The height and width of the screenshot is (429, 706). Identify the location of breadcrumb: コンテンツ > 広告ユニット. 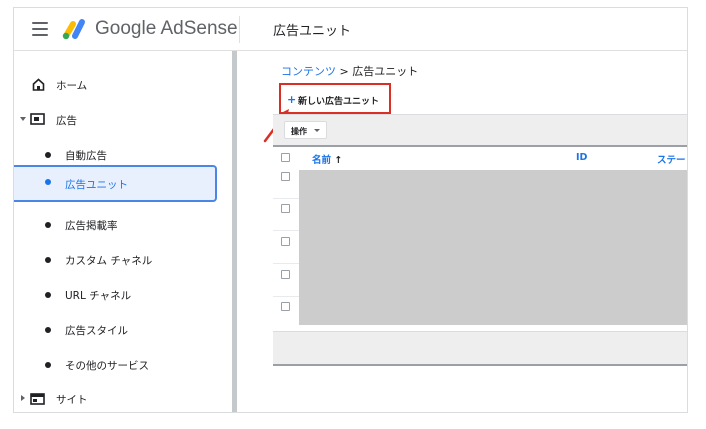
(349, 71).